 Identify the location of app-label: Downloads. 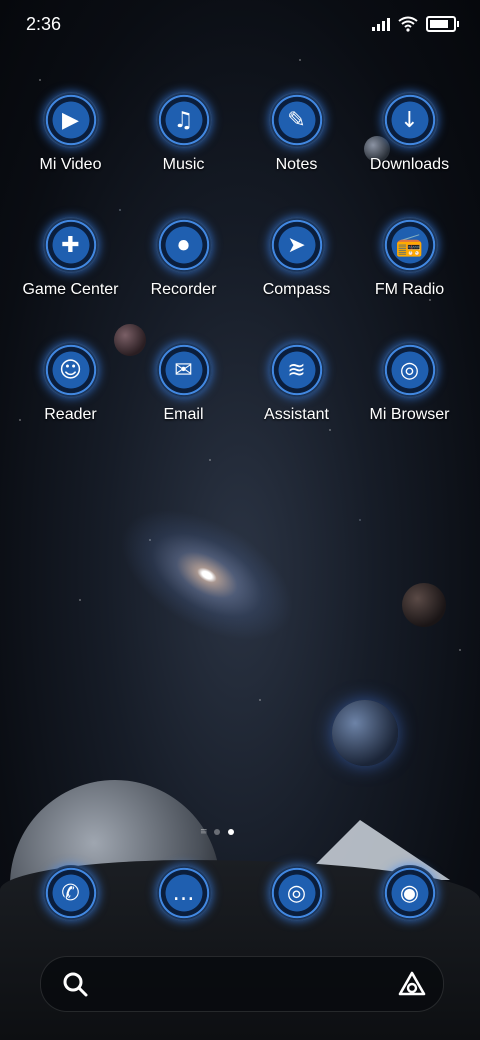
(409, 164).